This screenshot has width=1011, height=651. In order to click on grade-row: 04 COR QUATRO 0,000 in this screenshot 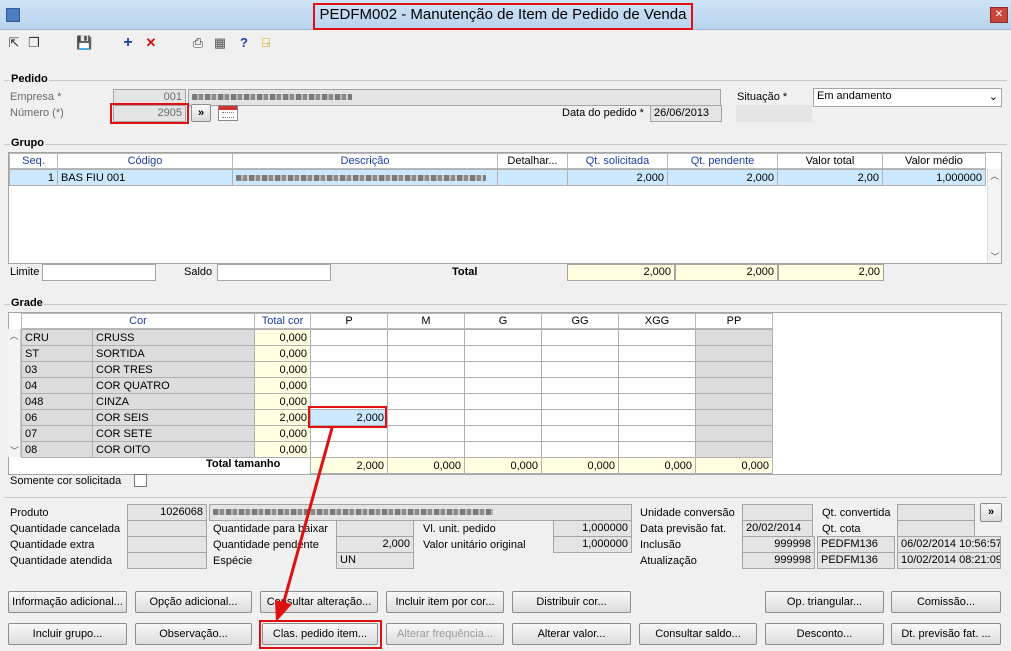, I will do `click(397, 385)`.